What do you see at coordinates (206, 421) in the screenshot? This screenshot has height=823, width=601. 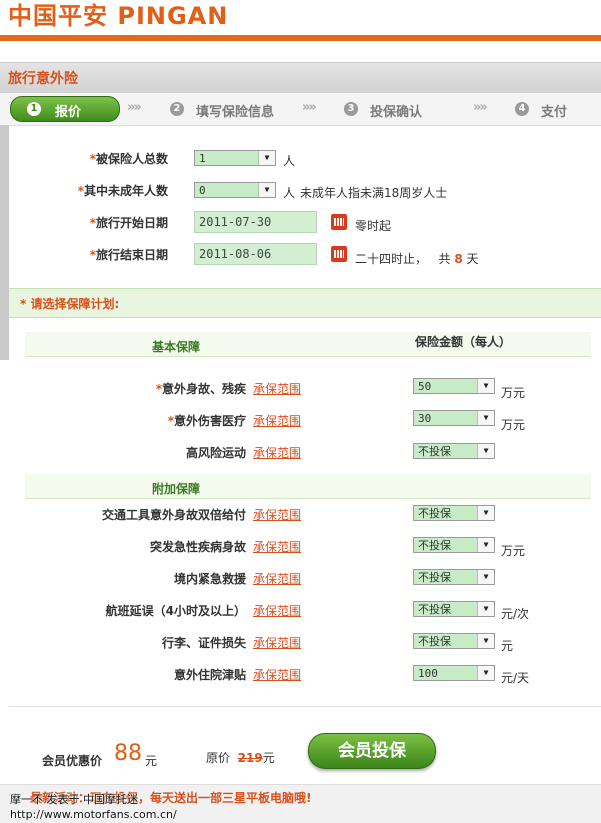 I see `coverage-label: *意外伤害医疗` at bounding box center [206, 421].